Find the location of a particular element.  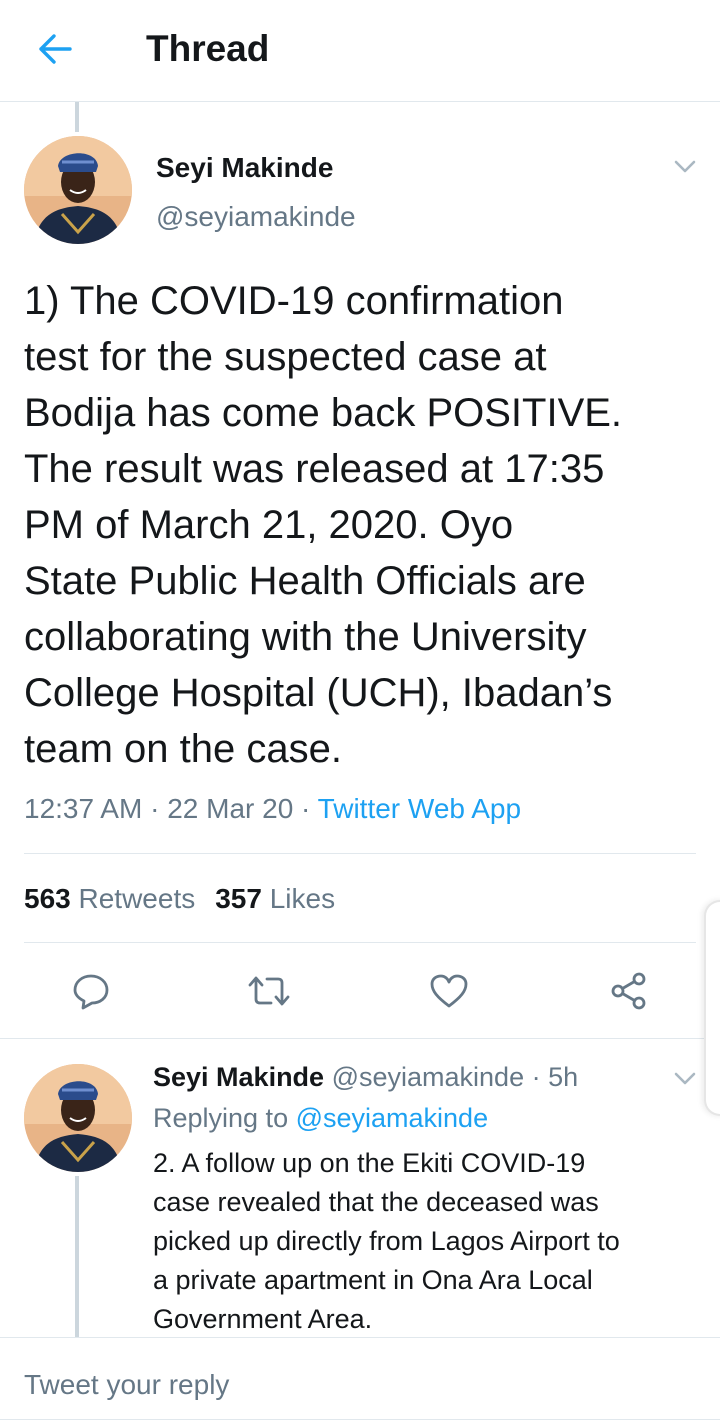

reply-options-button is located at coordinates (685, 1079).